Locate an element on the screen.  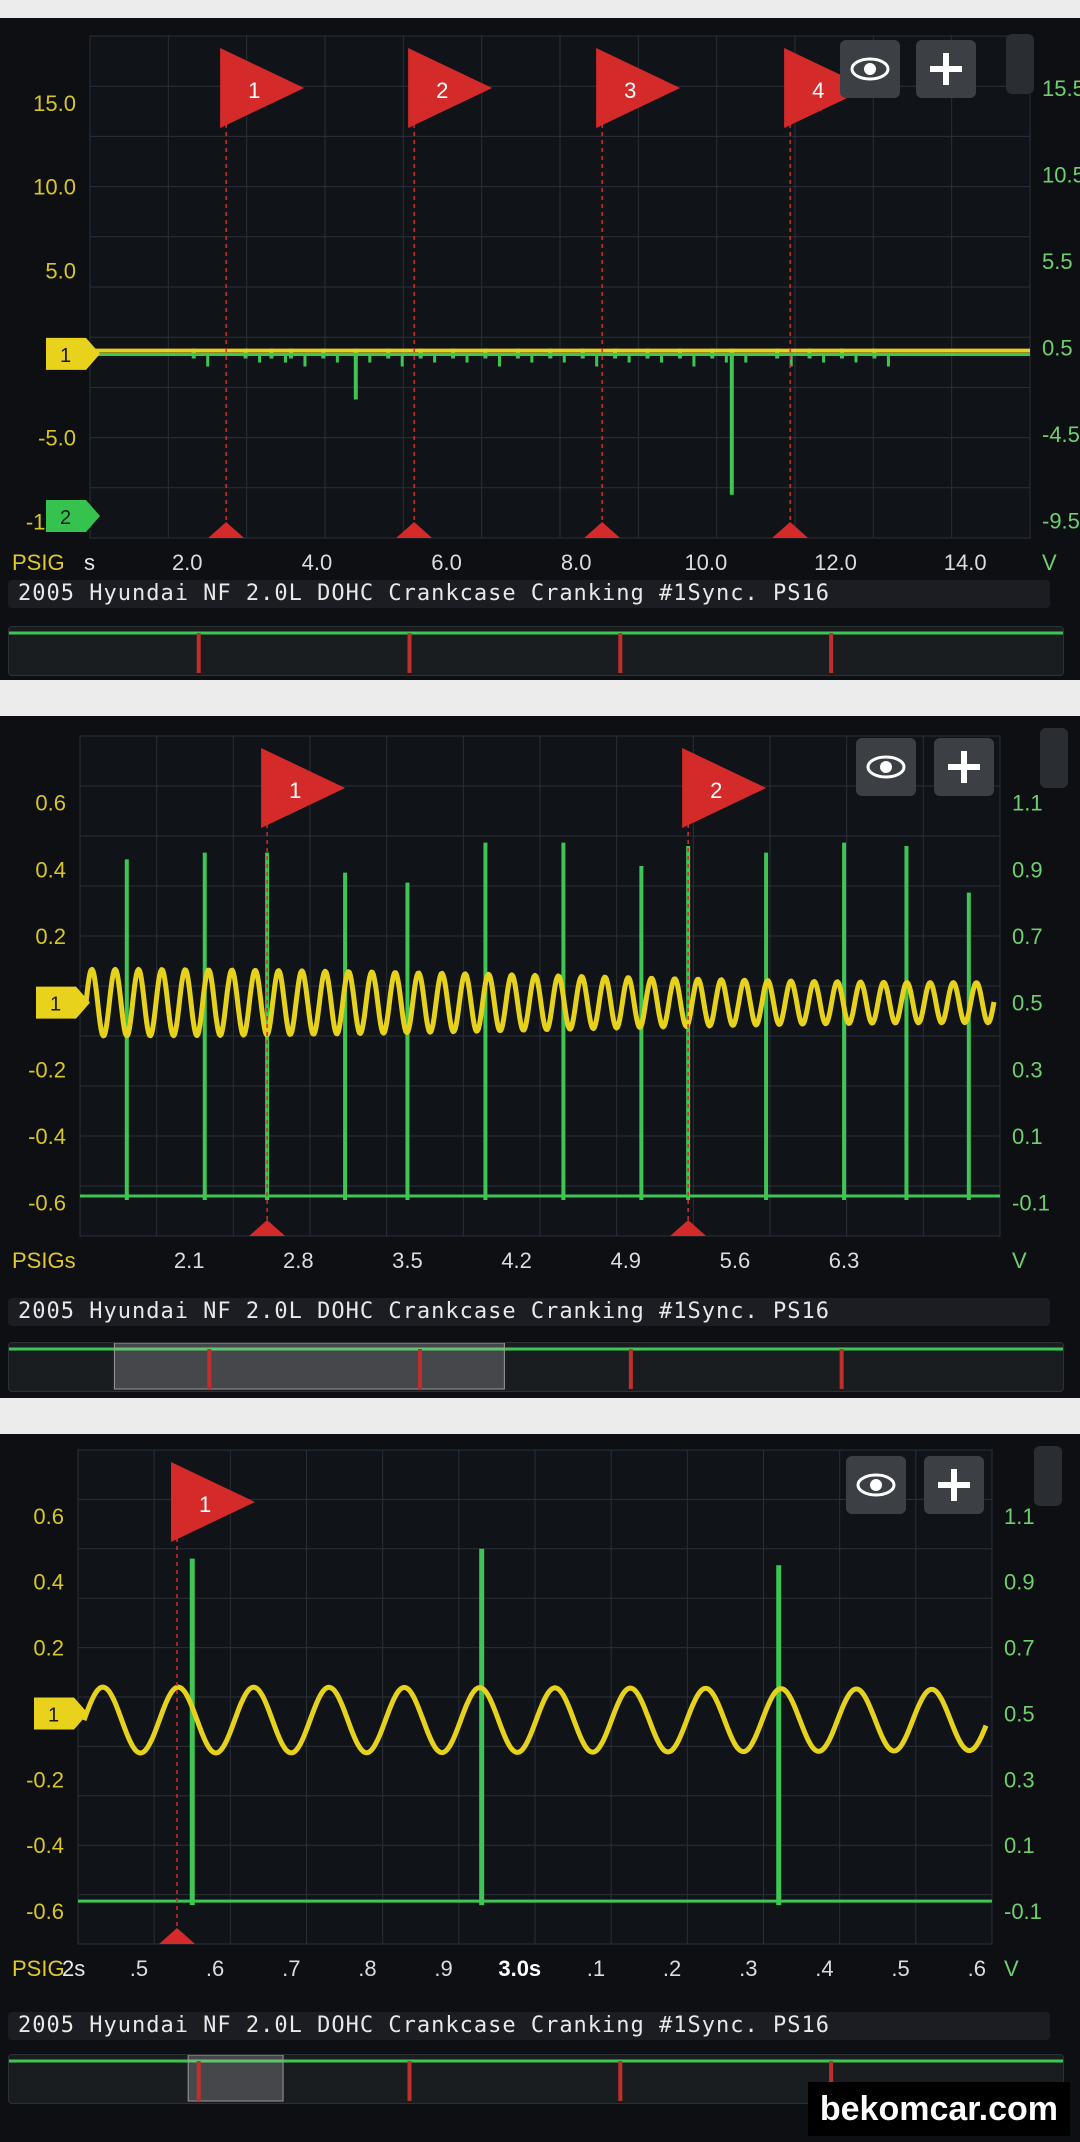
x-axis-tick-label: .1 is located at coordinates (596, 1968).